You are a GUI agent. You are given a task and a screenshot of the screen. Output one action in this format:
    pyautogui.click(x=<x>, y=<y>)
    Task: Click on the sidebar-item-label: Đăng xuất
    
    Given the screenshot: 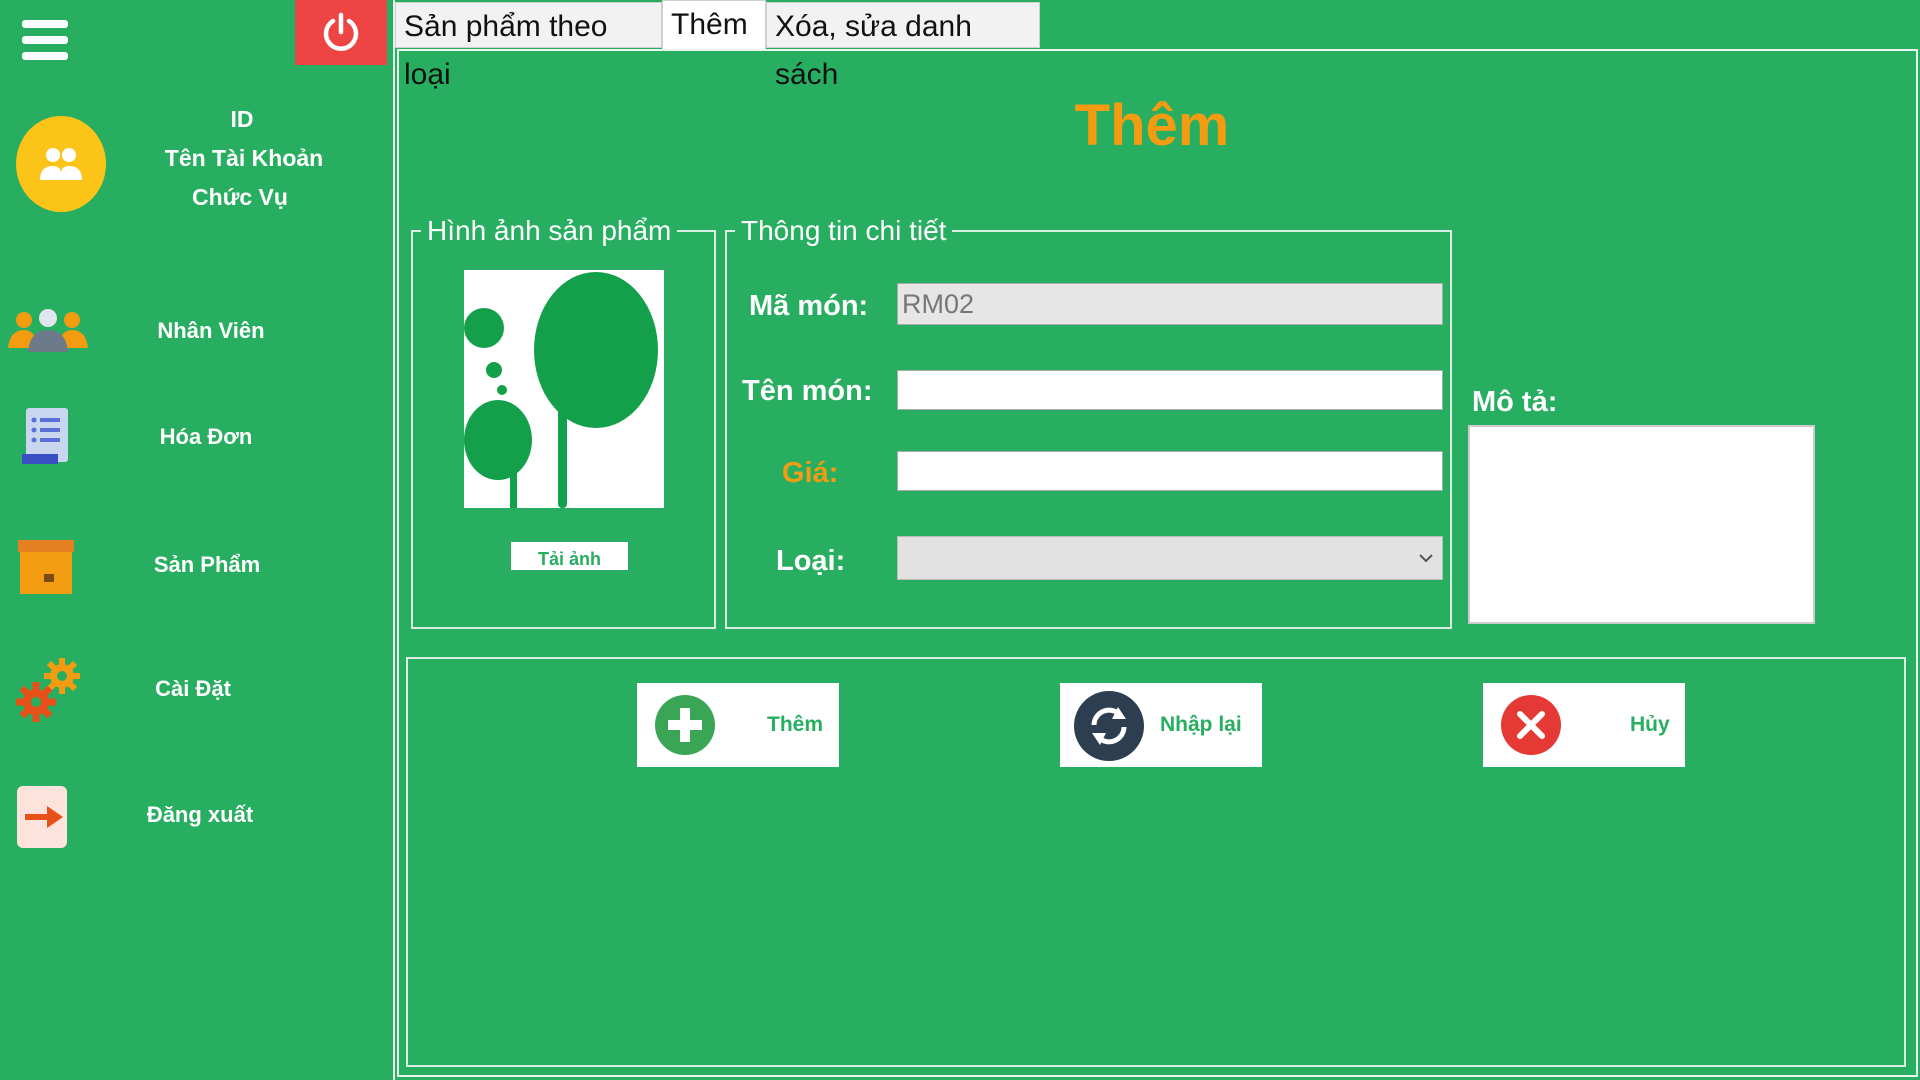 What is the action you would take?
    pyautogui.click(x=200, y=814)
    